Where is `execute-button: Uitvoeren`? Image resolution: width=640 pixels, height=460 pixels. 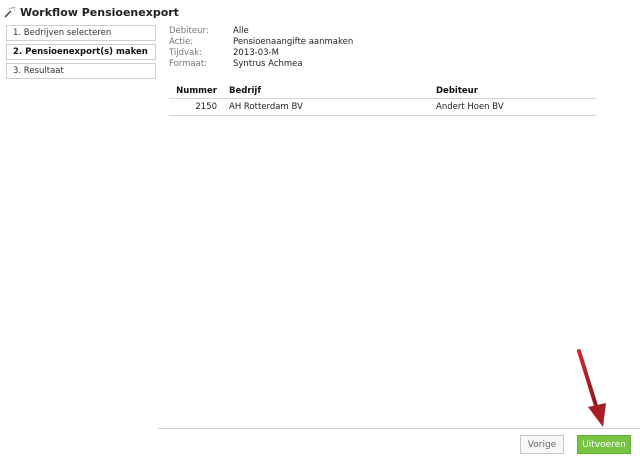
execute-button: Uitvoeren is located at coordinates (604, 444).